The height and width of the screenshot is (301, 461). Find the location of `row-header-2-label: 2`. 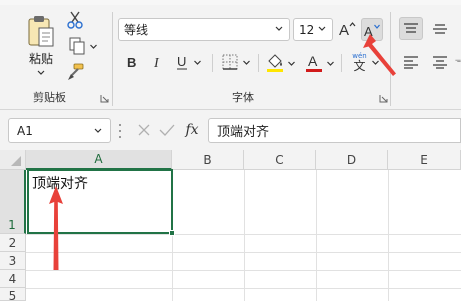

row-header-2-label: 2 is located at coordinates (12, 243).